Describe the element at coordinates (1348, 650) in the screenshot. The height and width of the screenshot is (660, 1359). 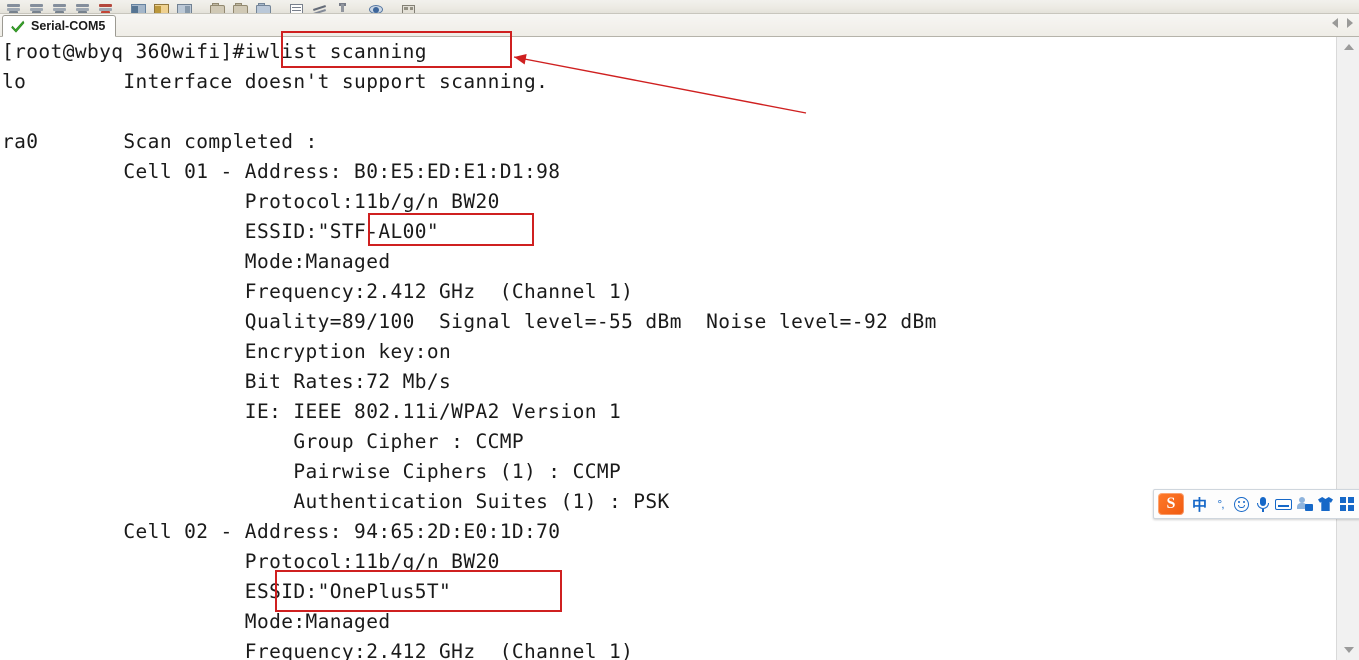
I see `scroll-down-arrow-icon` at that location.